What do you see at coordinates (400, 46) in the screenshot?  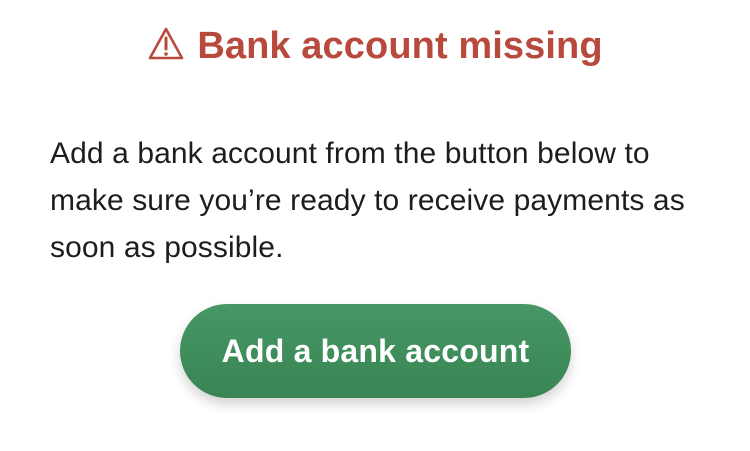 I see `alert-title: Bank account missing` at bounding box center [400, 46].